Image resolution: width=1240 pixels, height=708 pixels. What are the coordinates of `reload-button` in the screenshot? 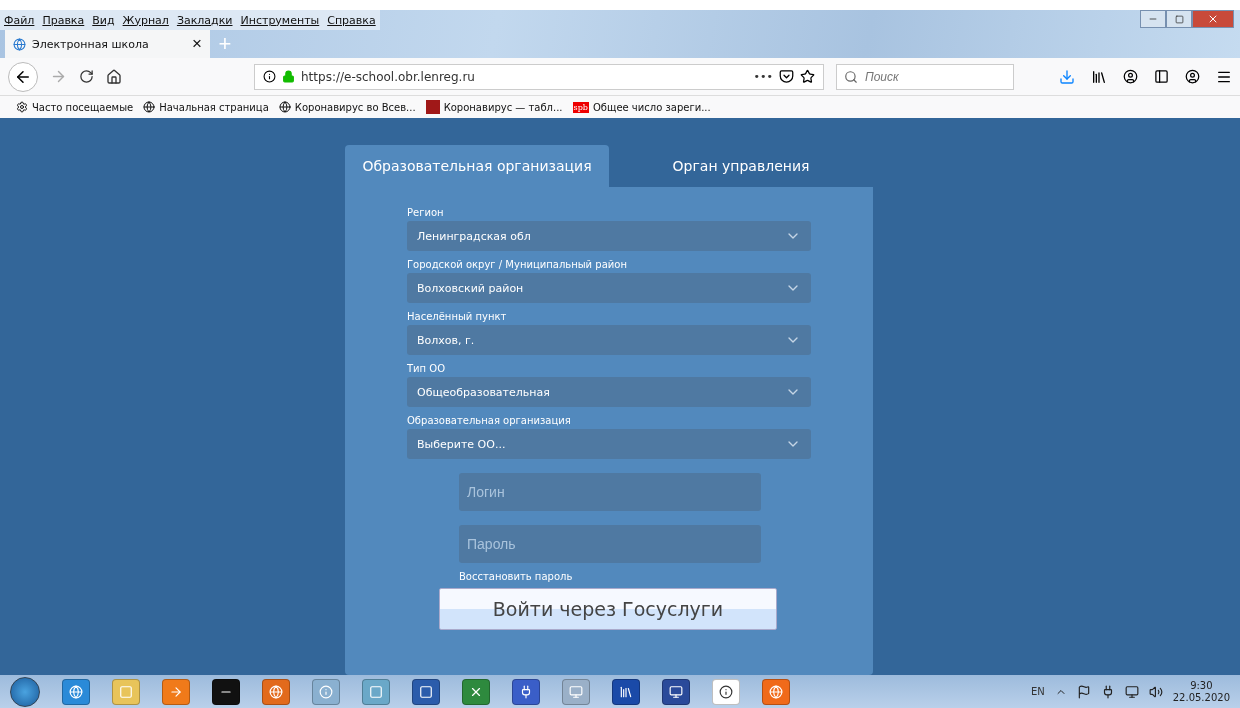 It's located at (86, 76).